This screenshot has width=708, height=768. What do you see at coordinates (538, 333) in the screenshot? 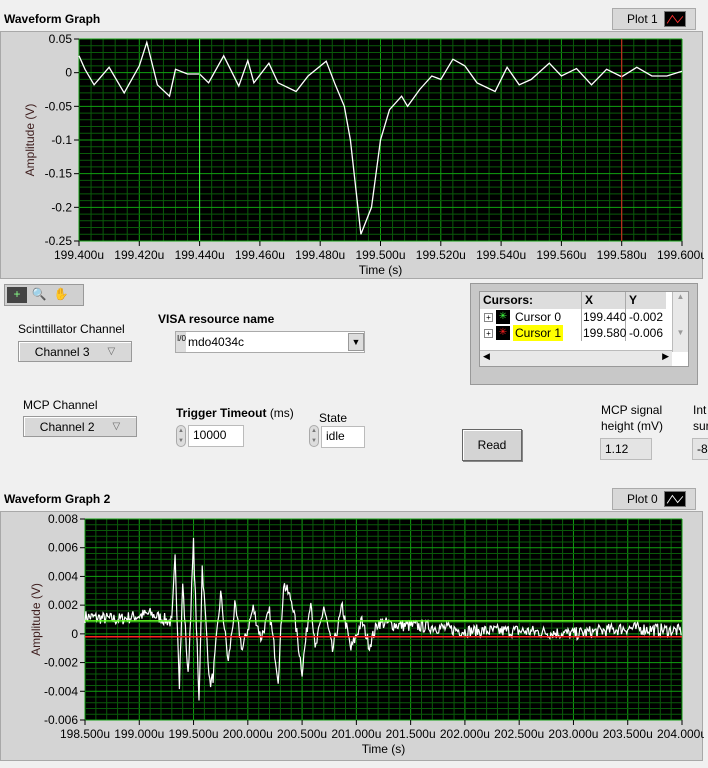
I see `cursor-name: Cursor 1` at bounding box center [538, 333].